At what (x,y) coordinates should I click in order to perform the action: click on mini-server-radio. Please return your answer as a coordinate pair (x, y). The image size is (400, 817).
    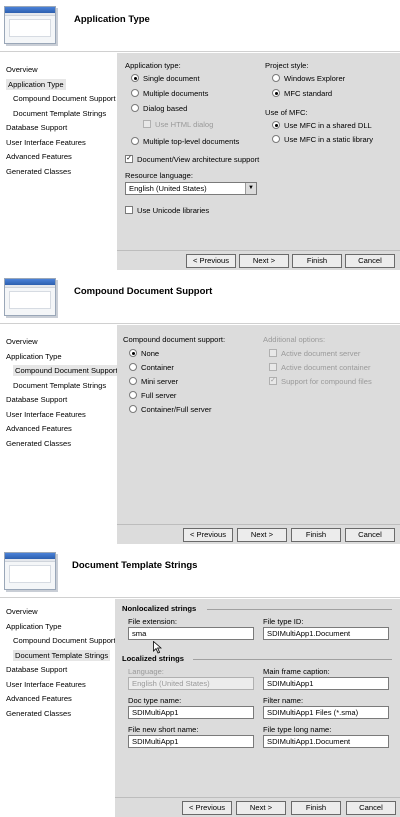
    Looking at the image, I should click on (133, 381).